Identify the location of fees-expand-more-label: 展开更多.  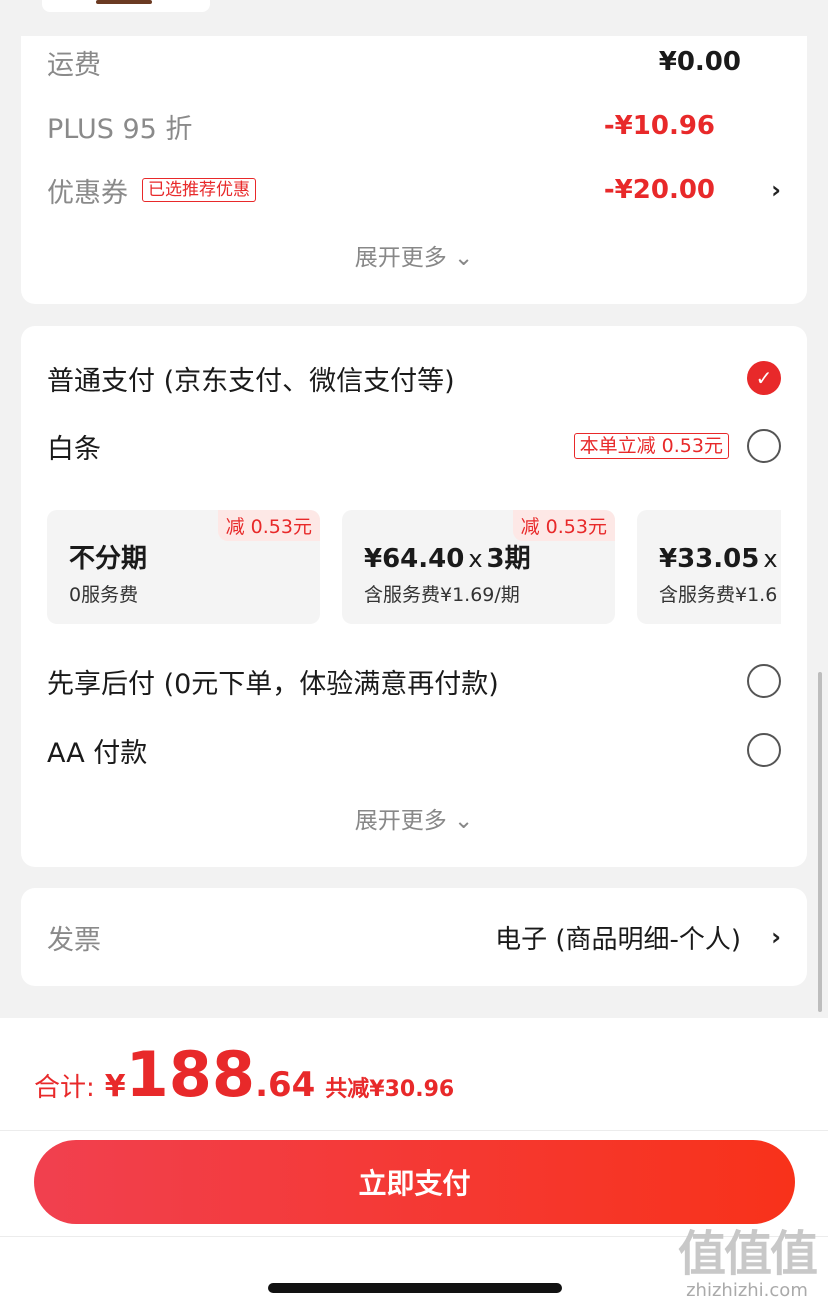
(400, 258).